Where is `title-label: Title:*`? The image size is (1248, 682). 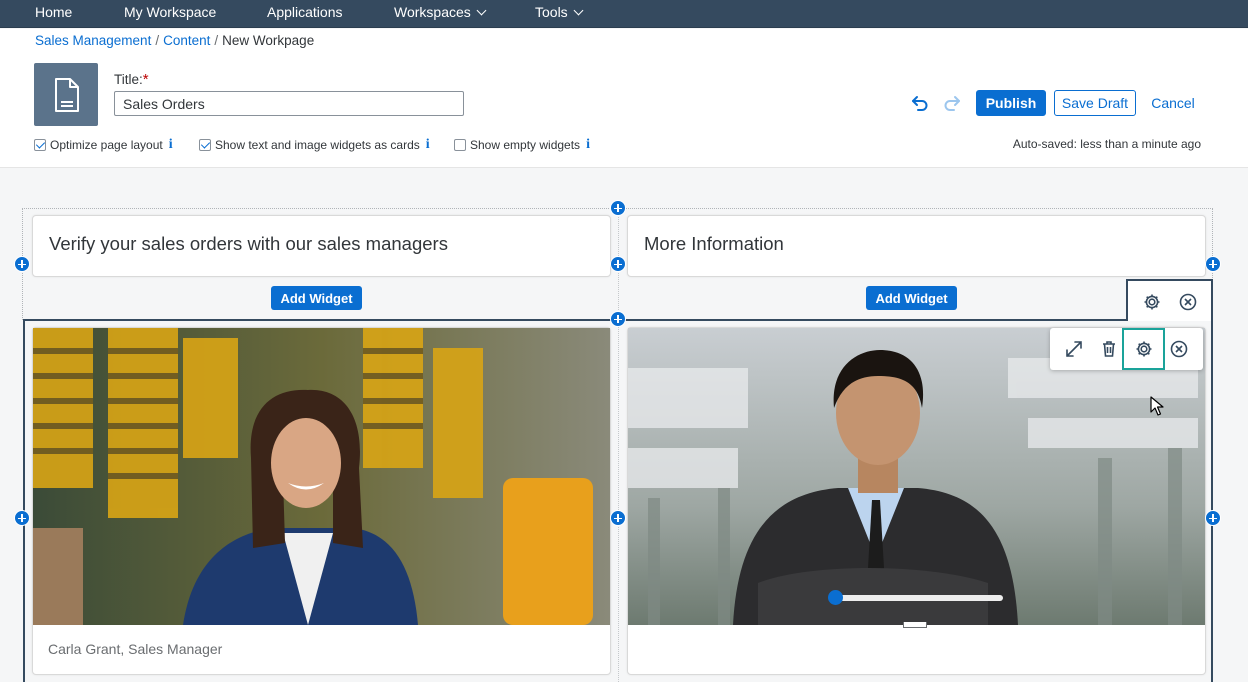
title-label: Title:* is located at coordinates (131, 79).